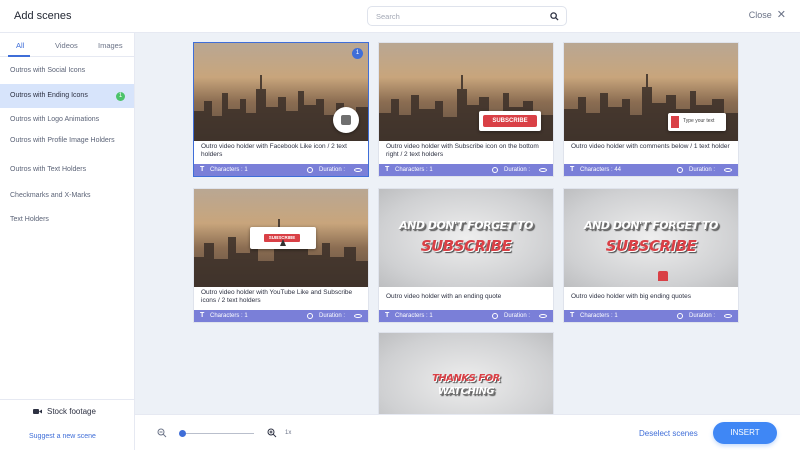 This screenshot has height=450, width=800. Describe the element at coordinates (466, 391) in the screenshot. I see `quote-text-line-2: WATCHING` at that location.